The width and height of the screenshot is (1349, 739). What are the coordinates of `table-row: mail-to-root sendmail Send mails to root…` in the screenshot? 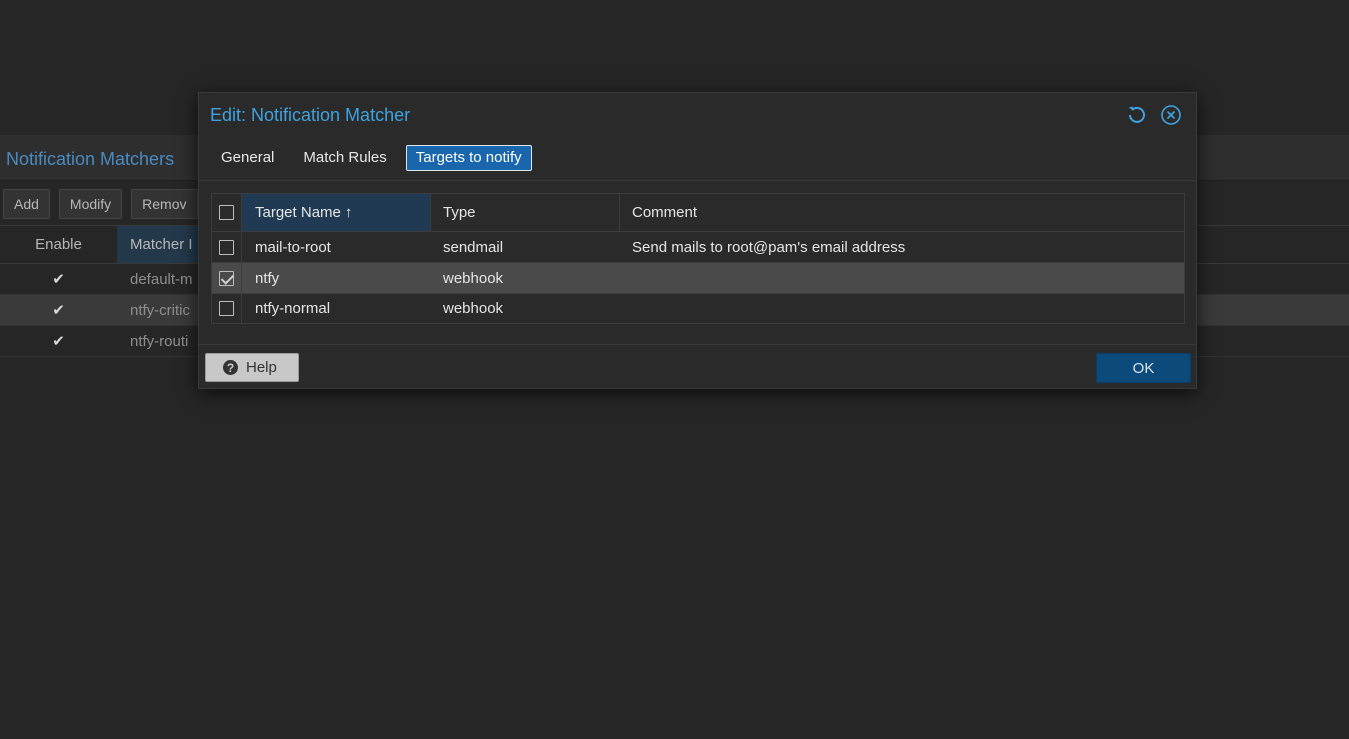 It's located at (698, 247).